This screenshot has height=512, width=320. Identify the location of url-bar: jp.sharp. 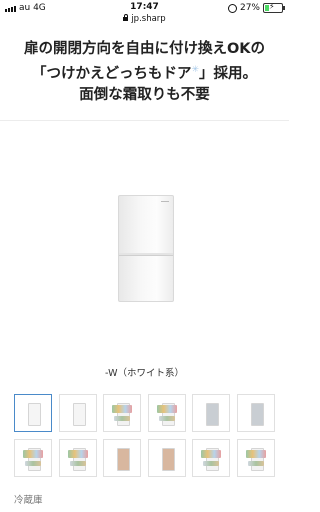
(144, 19).